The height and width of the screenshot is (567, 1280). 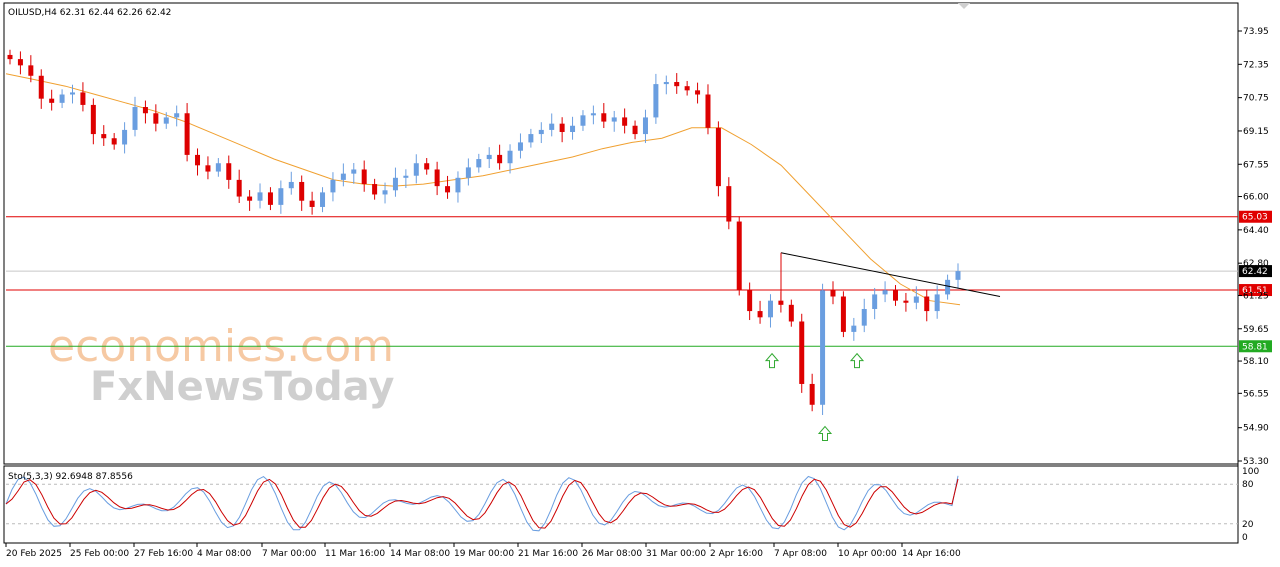 What do you see at coordinates (1256, 231) in the screenshot?
I see `price-tick-label: 64.40` at bounding box center [1256, 231].